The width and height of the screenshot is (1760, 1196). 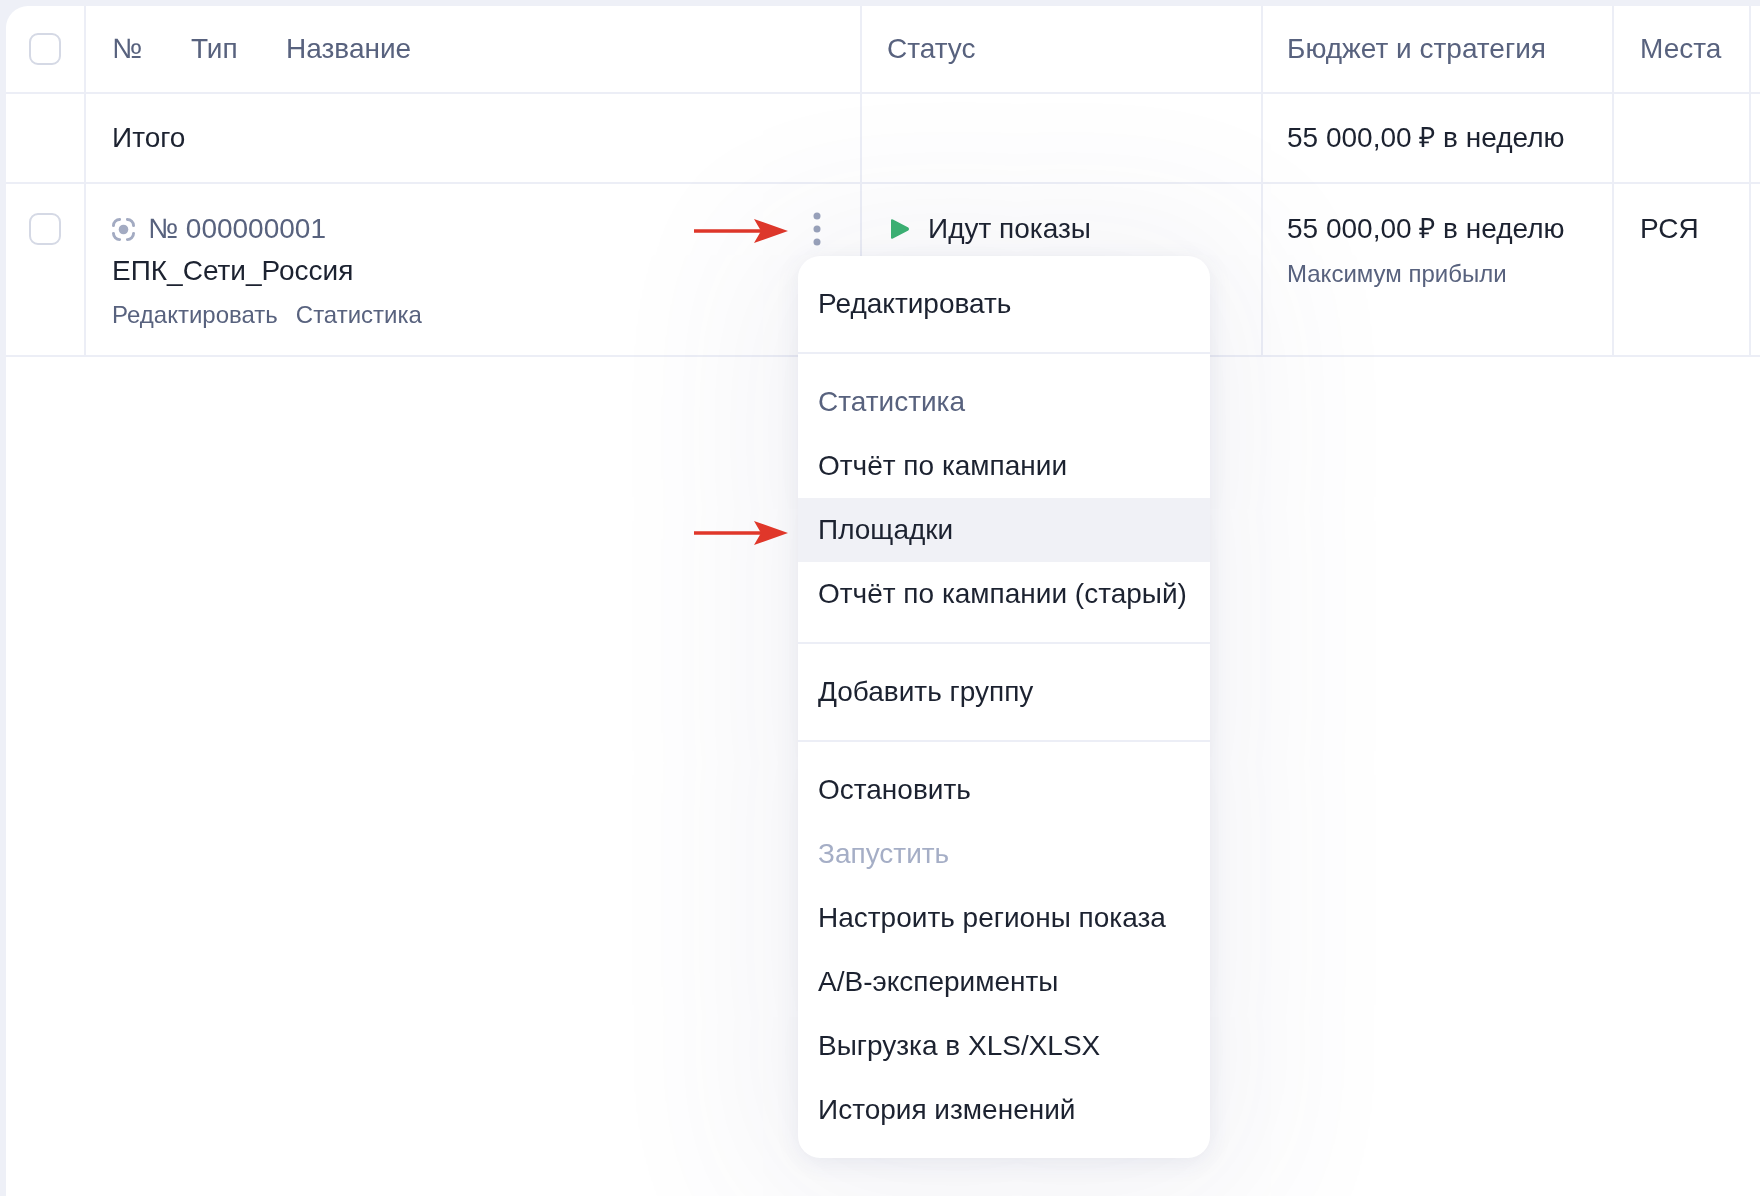 What do you see at coordinates (233, 271) in the screenshot?
I see `campaign-name: ЕПК_Сети_Россия` at bounding box center [233, 271].